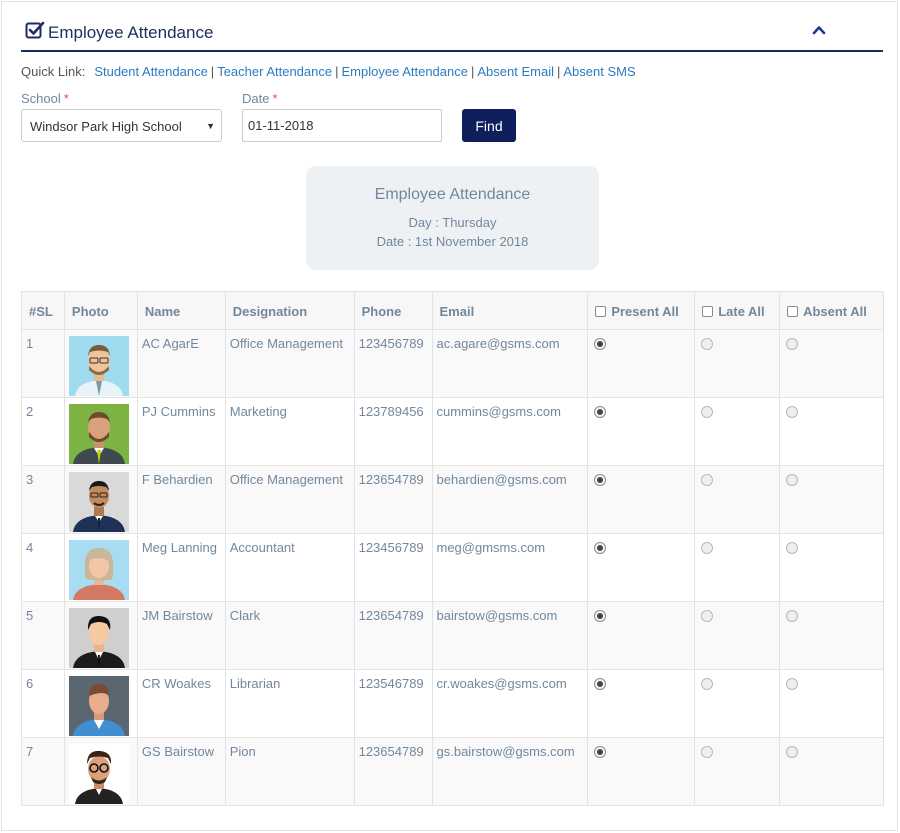  I want to click on present-all-checkbox, so click(601, 311).